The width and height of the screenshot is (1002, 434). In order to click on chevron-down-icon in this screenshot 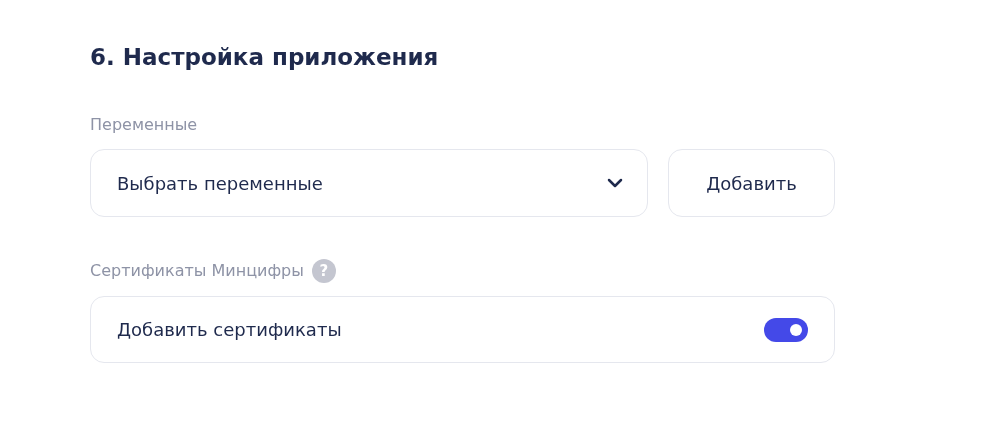, I will do `click(615, 183)`.